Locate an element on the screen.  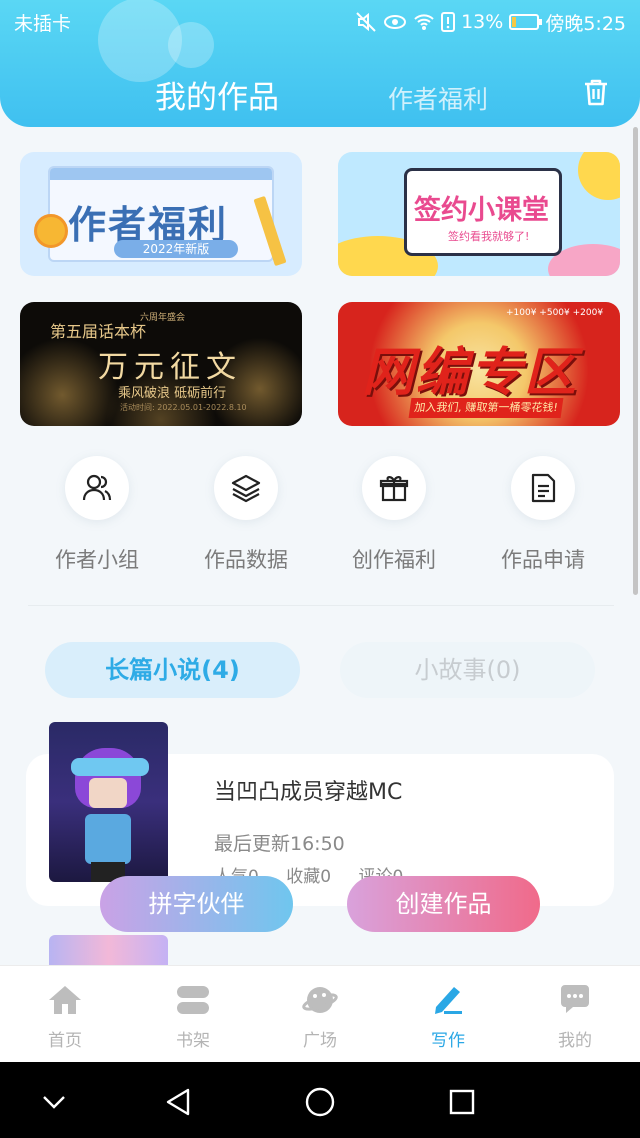
tab-short-stories: 小故事(0) is located at coordinates (467, 670).